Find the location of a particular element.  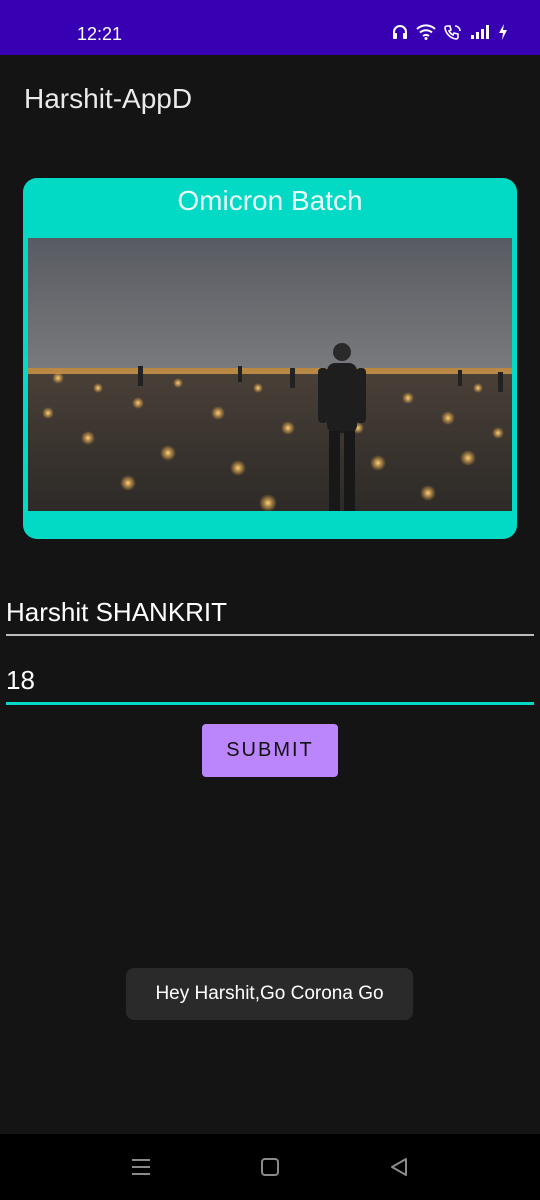

age-field: 18 is located at coordinates (270, 685).